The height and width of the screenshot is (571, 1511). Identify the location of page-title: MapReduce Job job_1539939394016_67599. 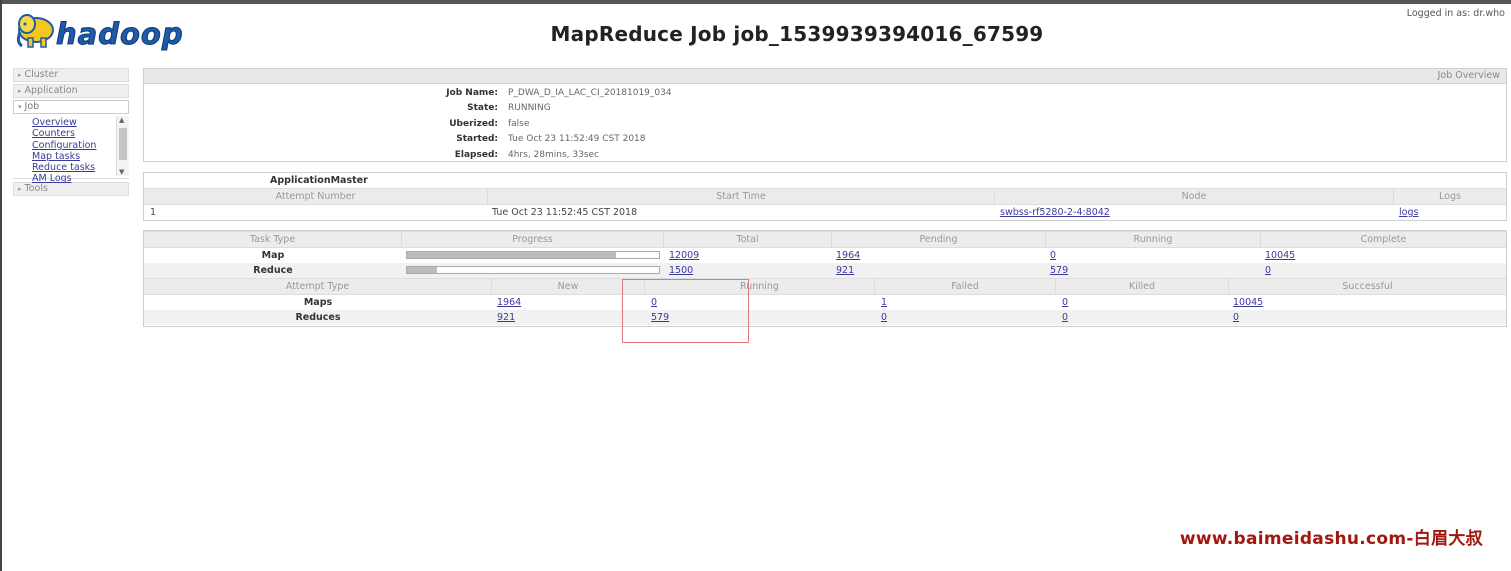
(797, 34).